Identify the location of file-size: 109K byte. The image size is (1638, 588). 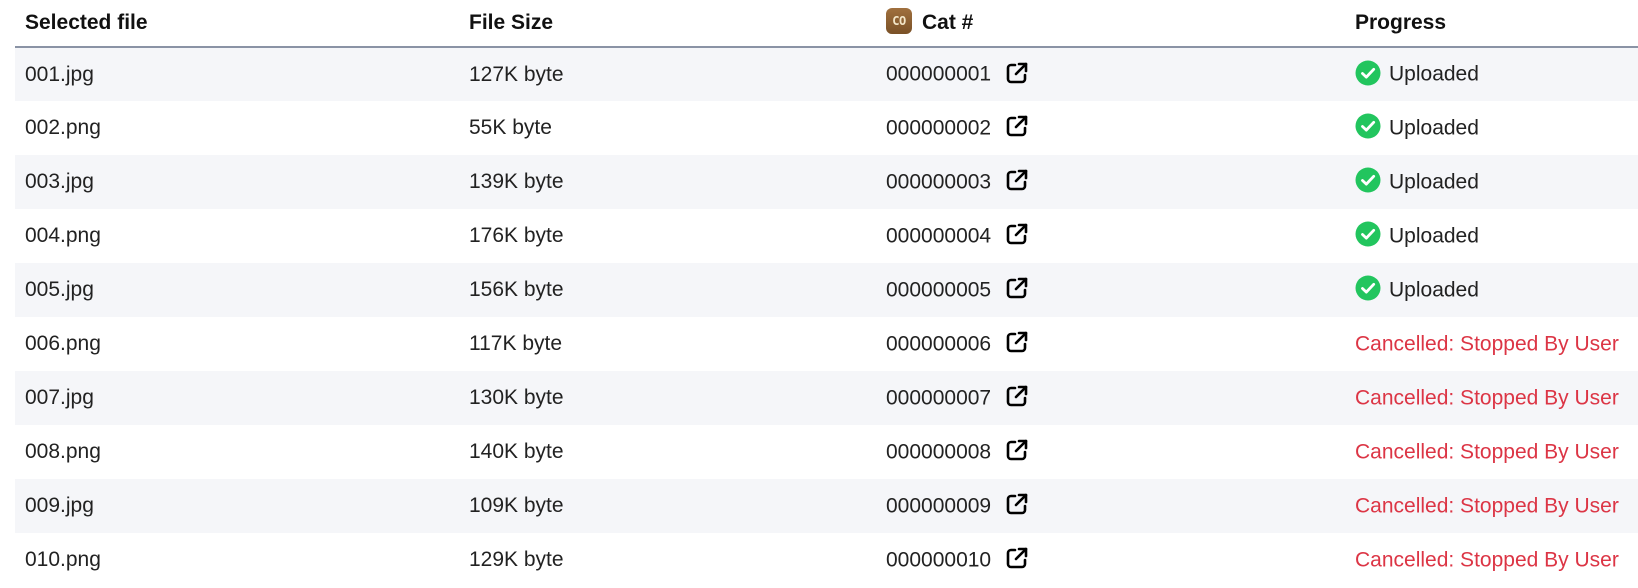
(516, 505).